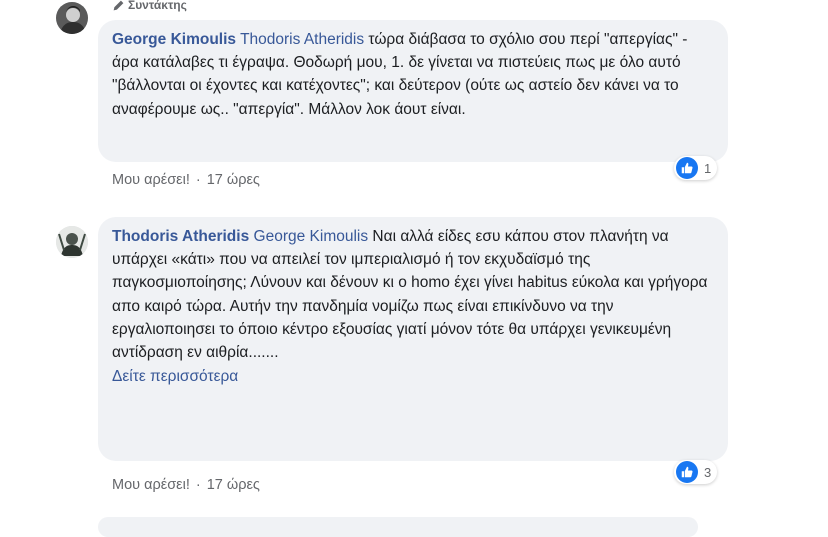  What do you see at coordinates (413, 377) in the screenshot?
I see `see-more-link: Δείτε περισσότερα` at bounding box center [413, 377].